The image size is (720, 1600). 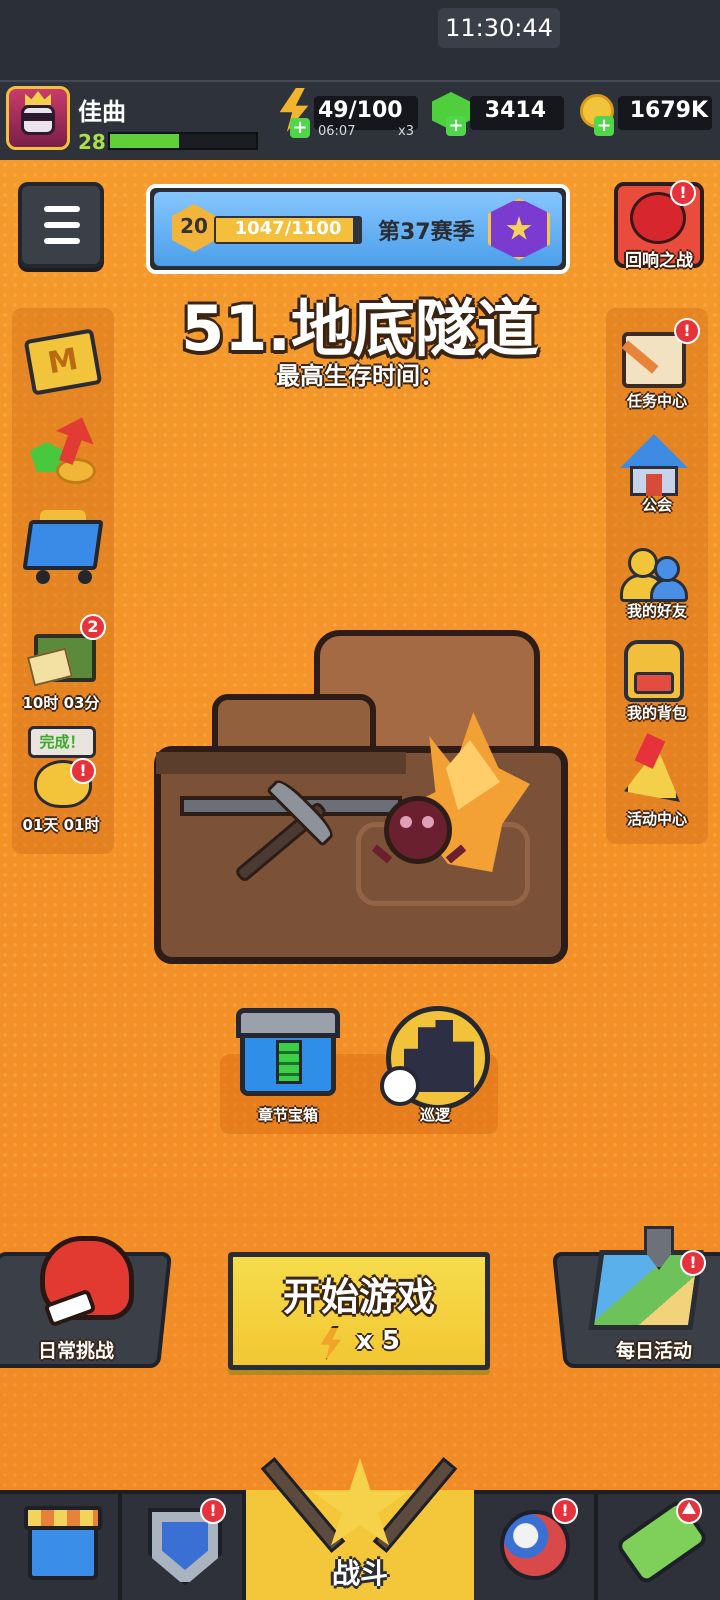 I want to click on coin-value: 1679K, so click(x=668, y=110).